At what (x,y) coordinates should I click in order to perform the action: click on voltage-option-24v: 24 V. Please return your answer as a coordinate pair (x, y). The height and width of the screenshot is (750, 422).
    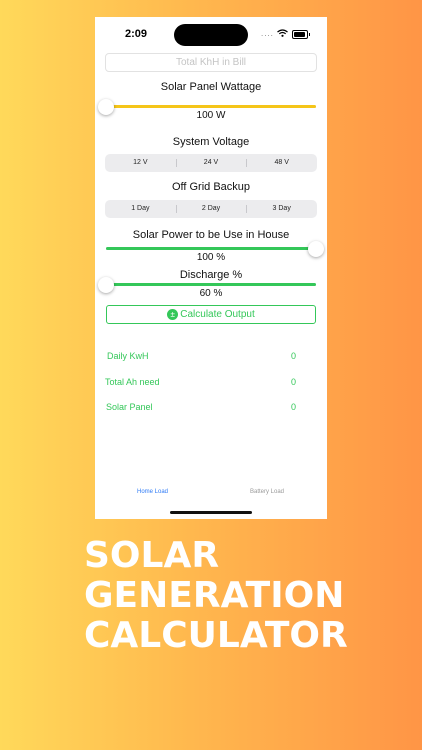
    Looking at the image, I should click on (211, 163).